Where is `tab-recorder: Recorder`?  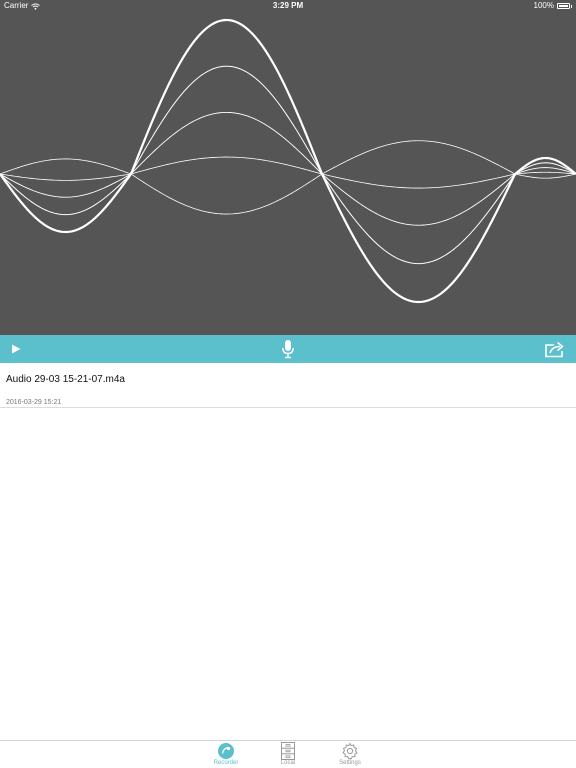
tab-recorder: Recorder is located at coordinates (226, 754).